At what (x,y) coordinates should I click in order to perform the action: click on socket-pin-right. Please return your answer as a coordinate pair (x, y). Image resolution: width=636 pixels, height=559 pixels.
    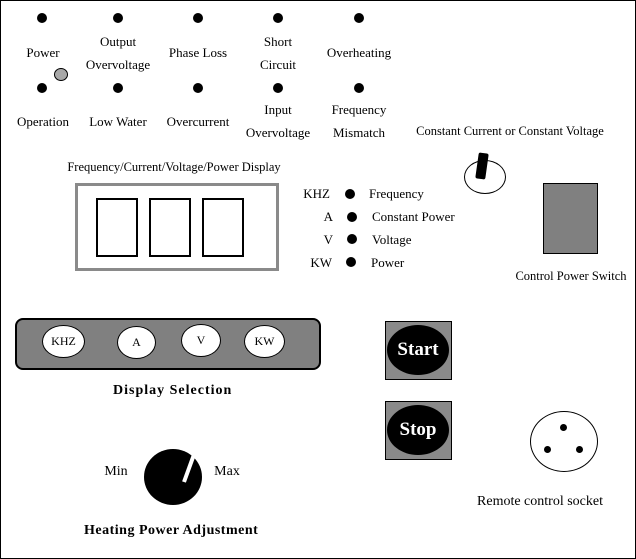
    Looking at the image, I should click on (579, 449).